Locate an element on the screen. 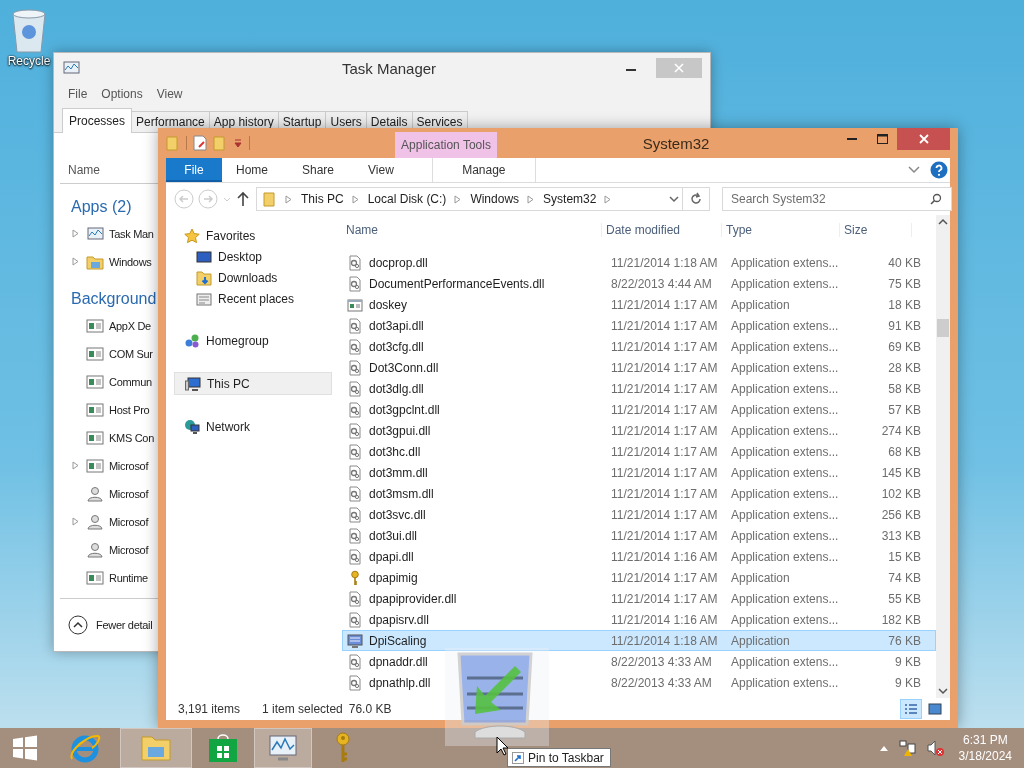  process-name: Runtime is located at coordinates (128, 578).